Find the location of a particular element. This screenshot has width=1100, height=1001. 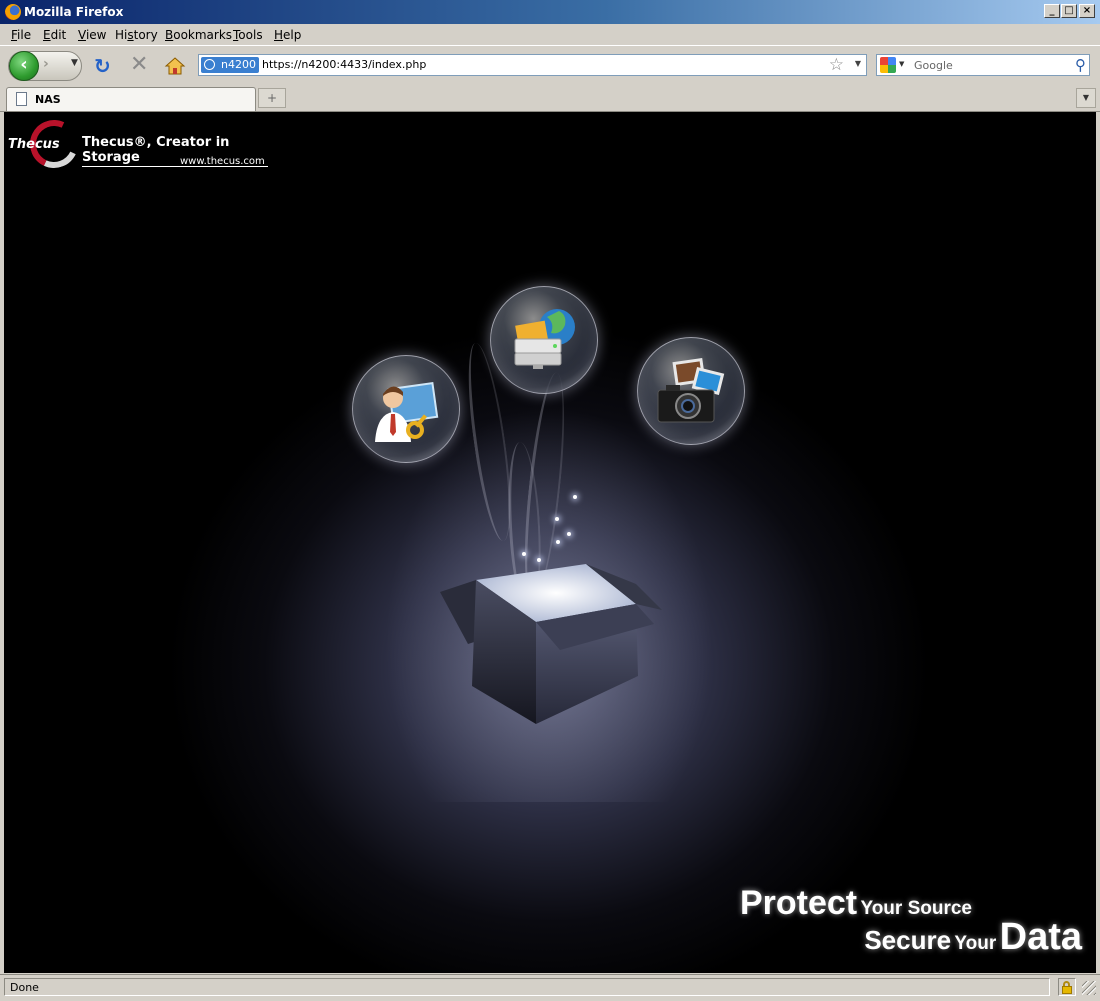

close-button: × is located at coordinates (1087, 11).